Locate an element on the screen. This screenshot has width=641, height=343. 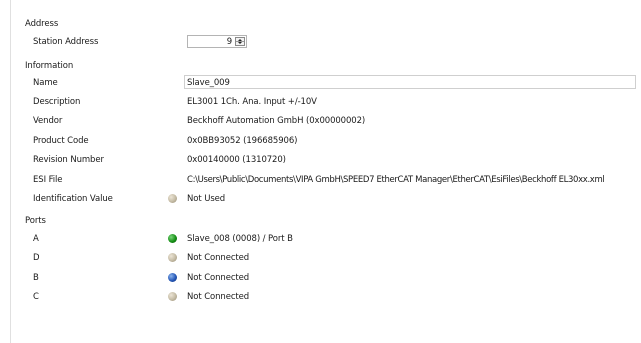
port-a-value: Slave_008 (0008) / Port B is located at coordinates (240, 239).